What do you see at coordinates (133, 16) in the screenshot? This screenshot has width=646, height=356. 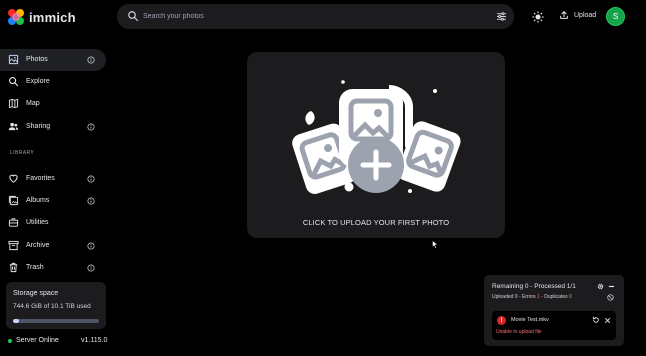 I see `search-icon` at bounding box center [133, 16].